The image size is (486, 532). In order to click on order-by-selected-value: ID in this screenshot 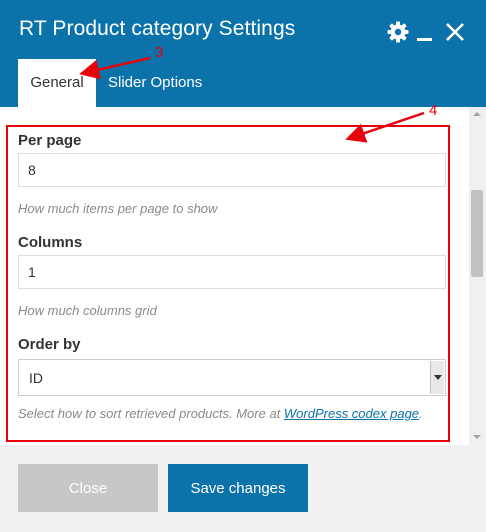, I will do `click(36, 378)`.